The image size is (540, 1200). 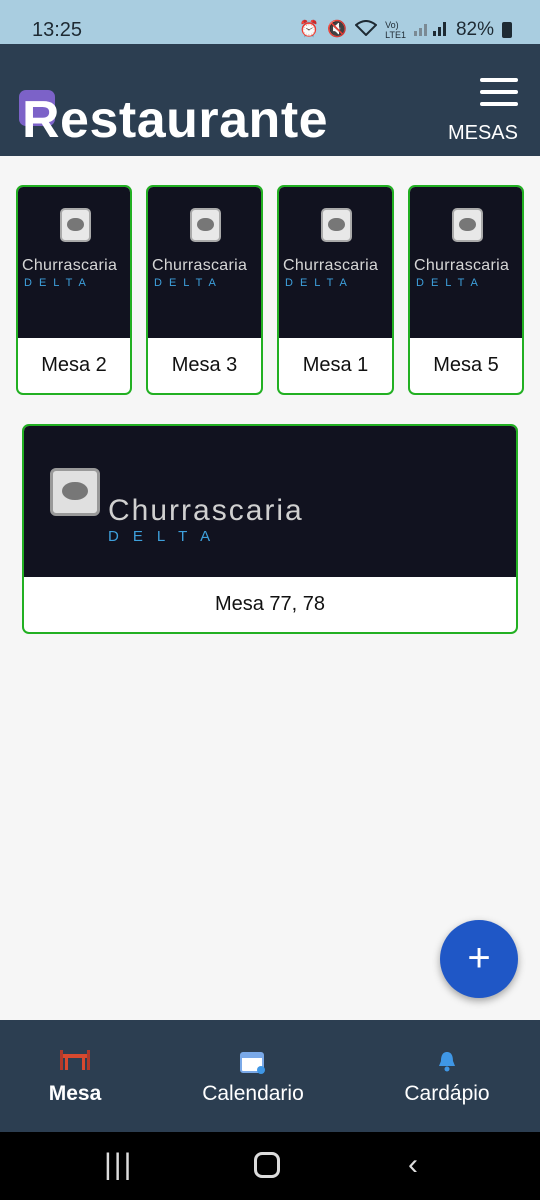 What do you see at coordinates (270, 604) in the screenshot?
I see `table-label: Mesa 77, 78` at bounding box center [270, 604].